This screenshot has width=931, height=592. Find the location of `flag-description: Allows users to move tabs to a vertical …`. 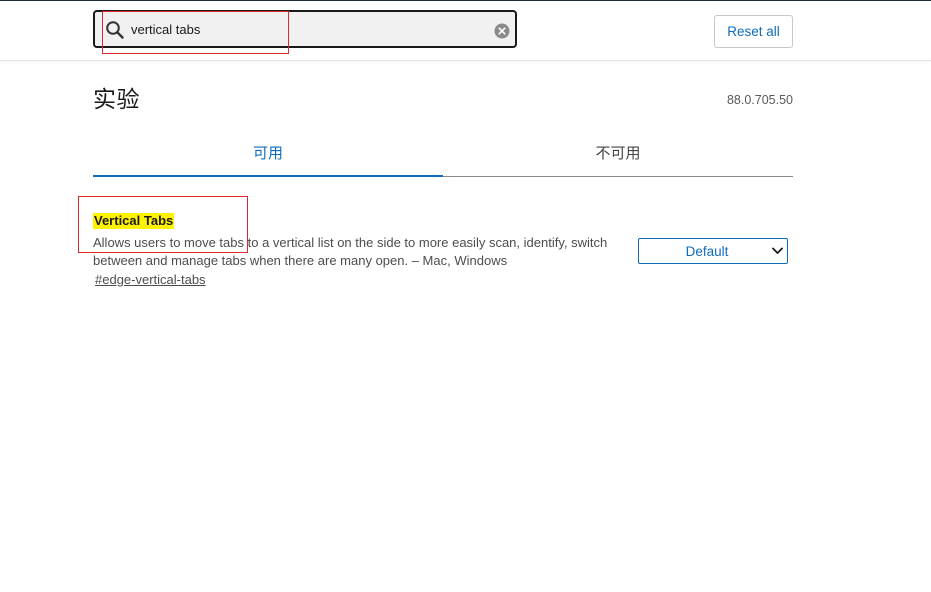

flag-description: Allows users to move tabs to a vertical … is located at coordinates (350, 251).